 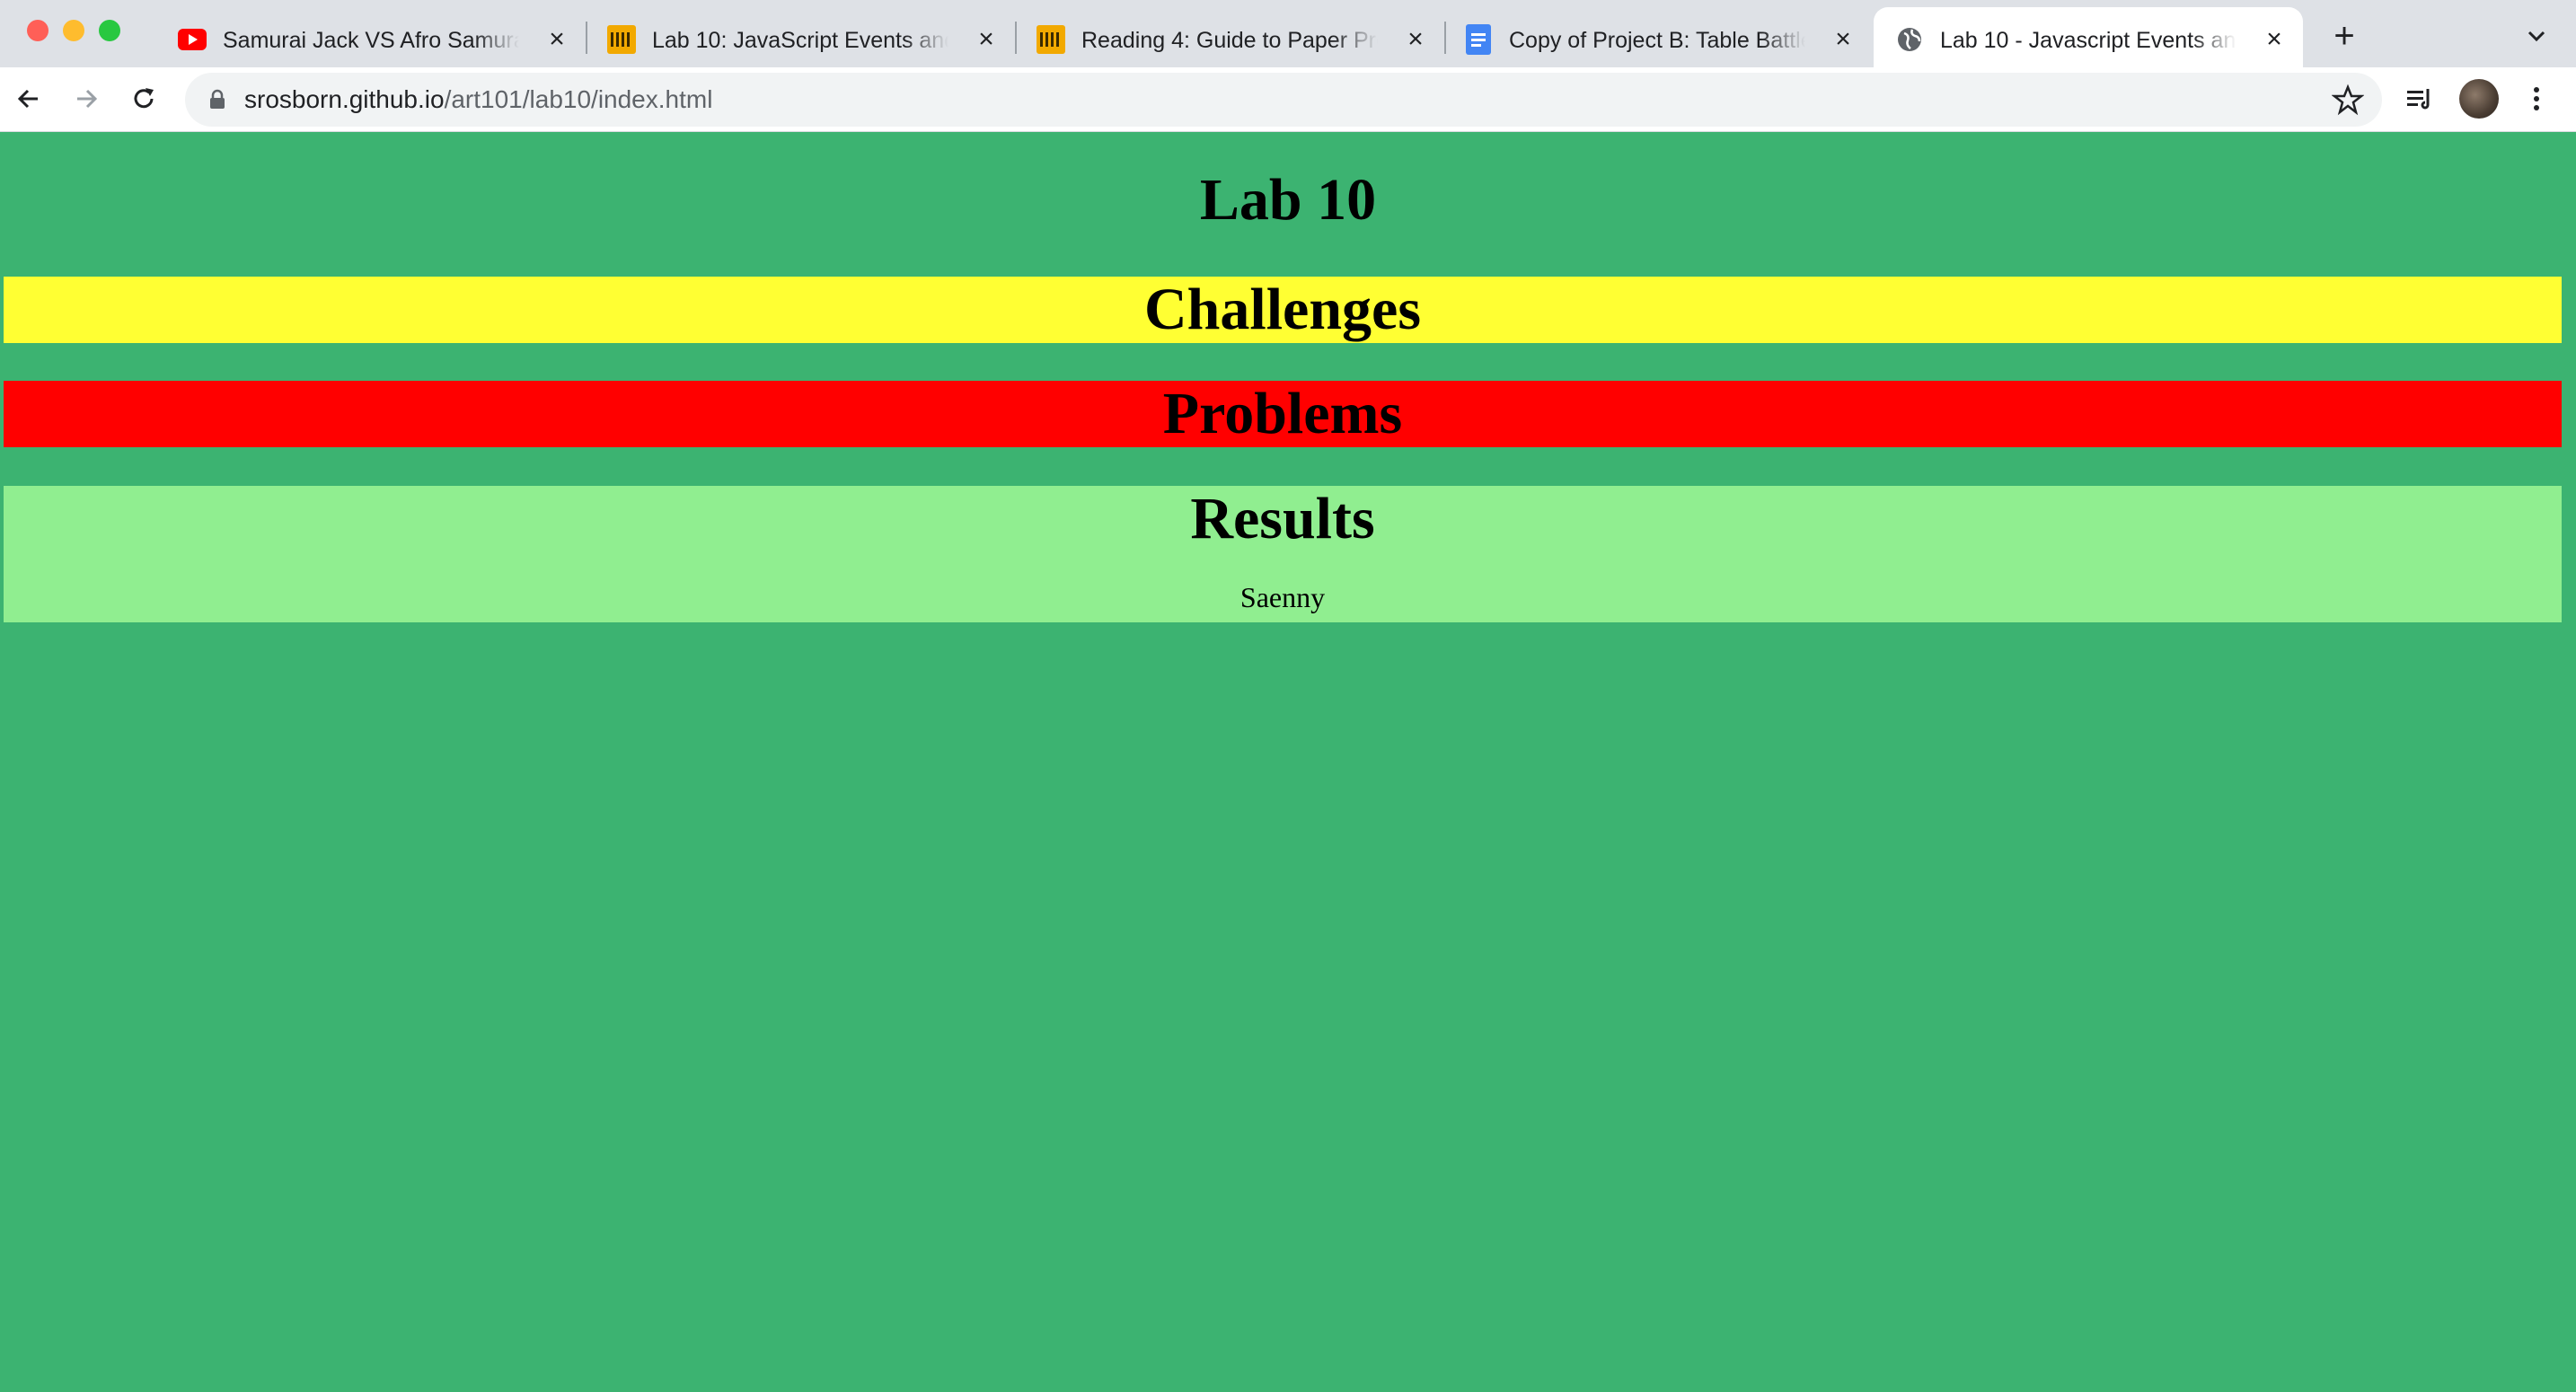 What do you see at coordinates (2344, 36) in the screenshot?
I see `new-tab-button: +` at bounding box center [2344, 36].